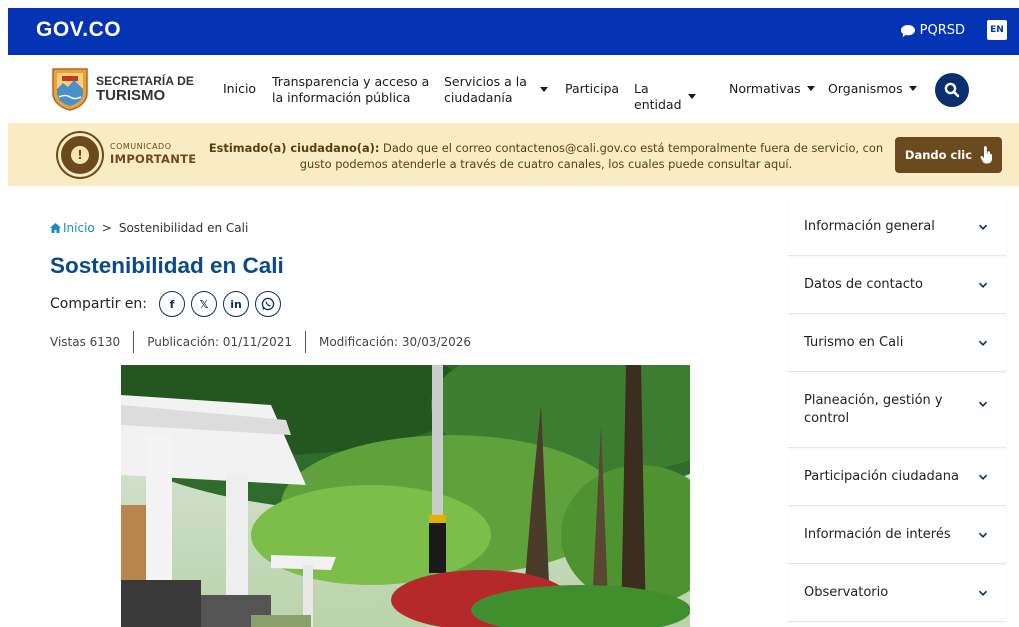 The height and width of the screenshot is (627, 1019). Describe the element at coordinates (765, 88) in the screenshot. I see `nav-label: Normativas` at that location.